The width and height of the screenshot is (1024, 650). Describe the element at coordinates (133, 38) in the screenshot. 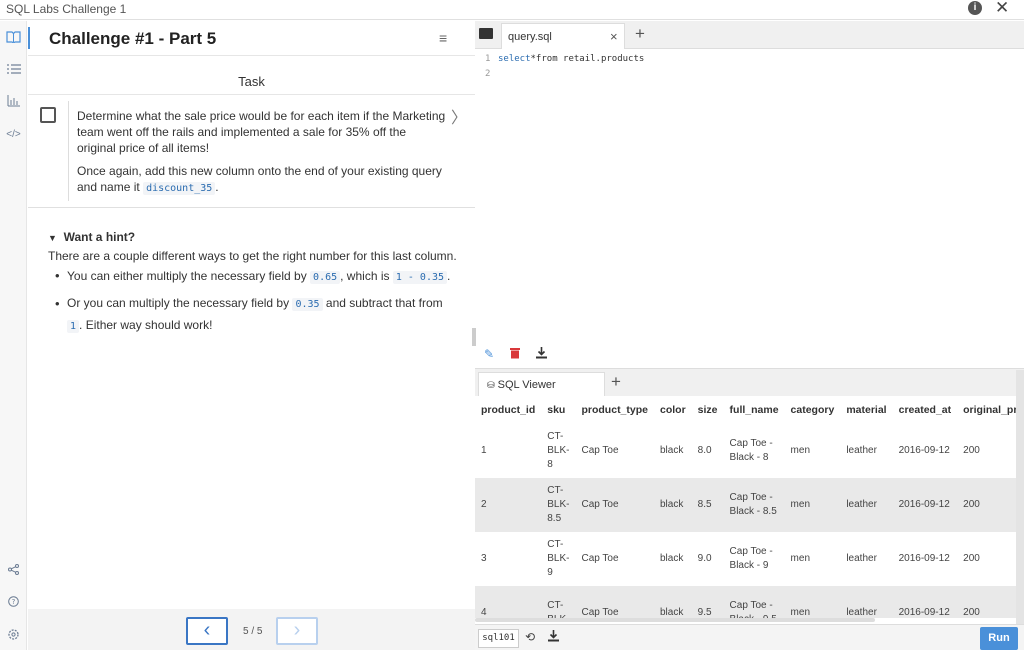

I see `page-title: Challenge #1 - Part 5` at that location.